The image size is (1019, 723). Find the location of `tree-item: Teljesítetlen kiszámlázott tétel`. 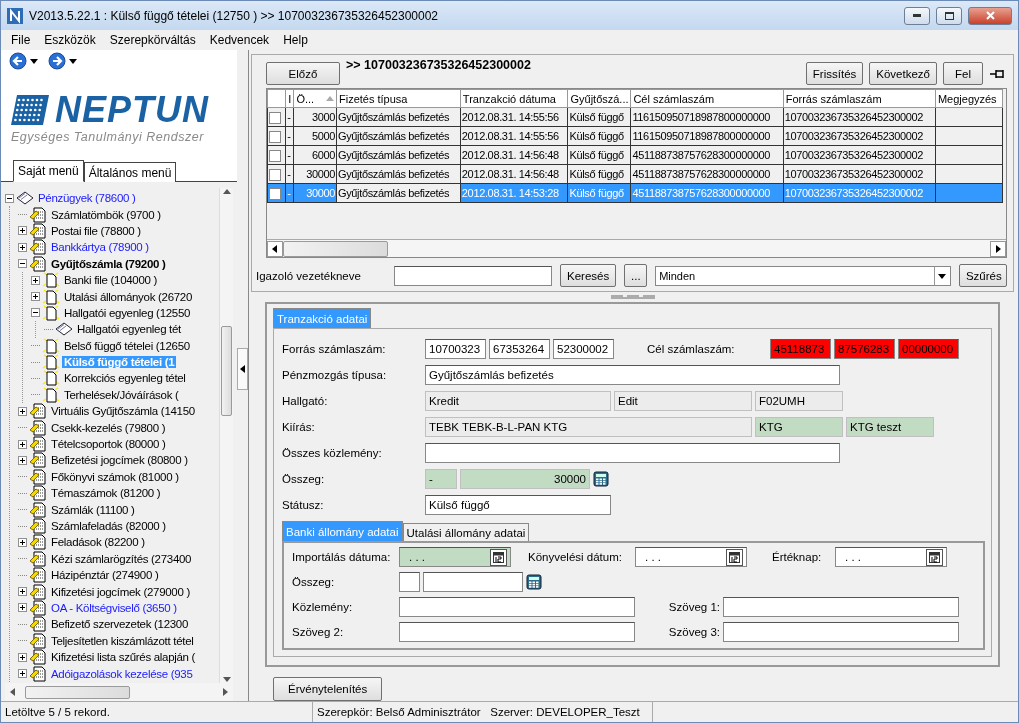

tree-item: Teljesítetlen kiszámlázott tétel is located at coordinates (122, 640).